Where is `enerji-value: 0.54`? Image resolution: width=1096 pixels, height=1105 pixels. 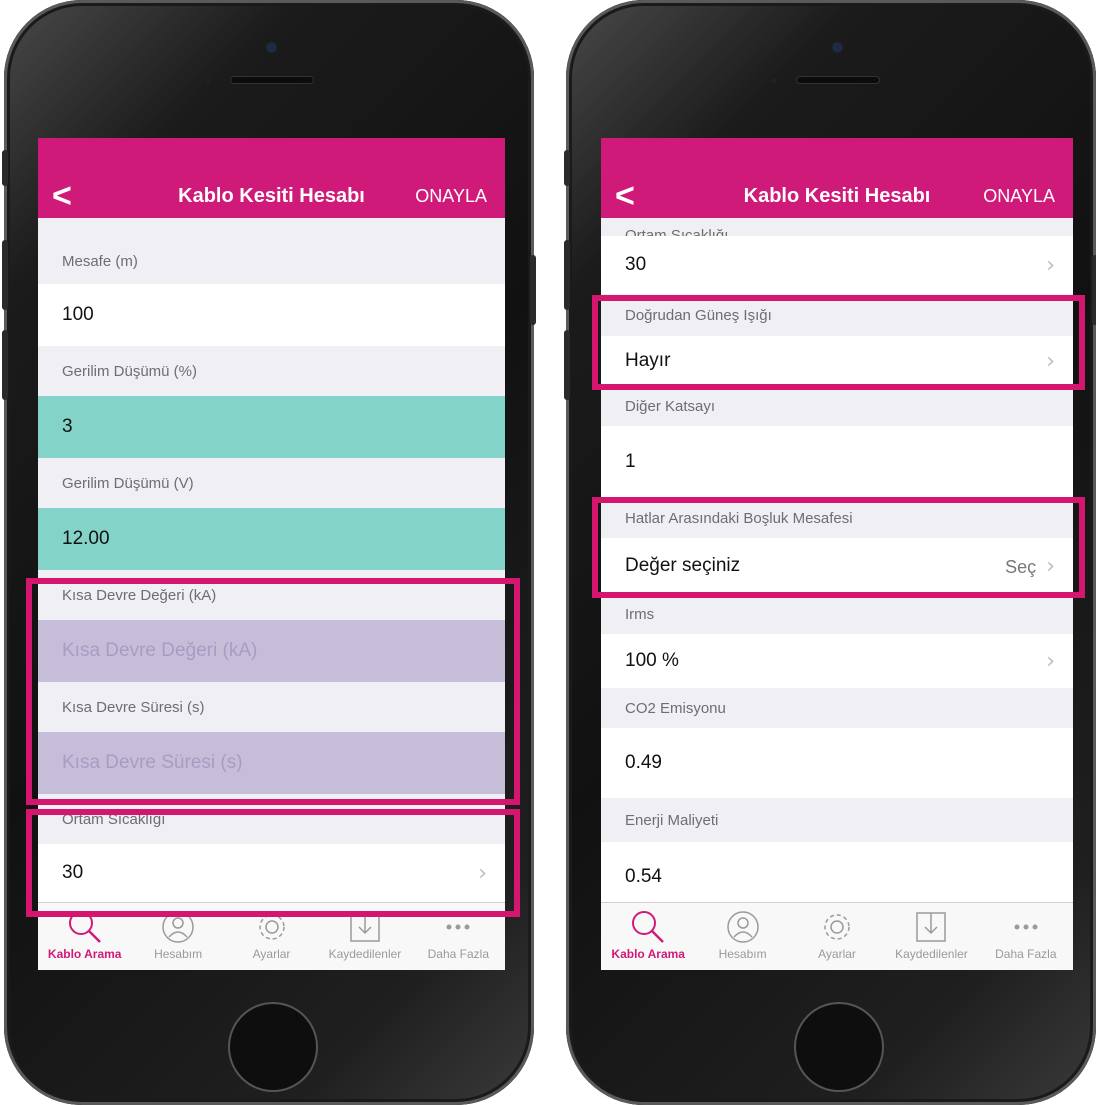
enerji-value: 0.54 is located at coordinates (643, 876).